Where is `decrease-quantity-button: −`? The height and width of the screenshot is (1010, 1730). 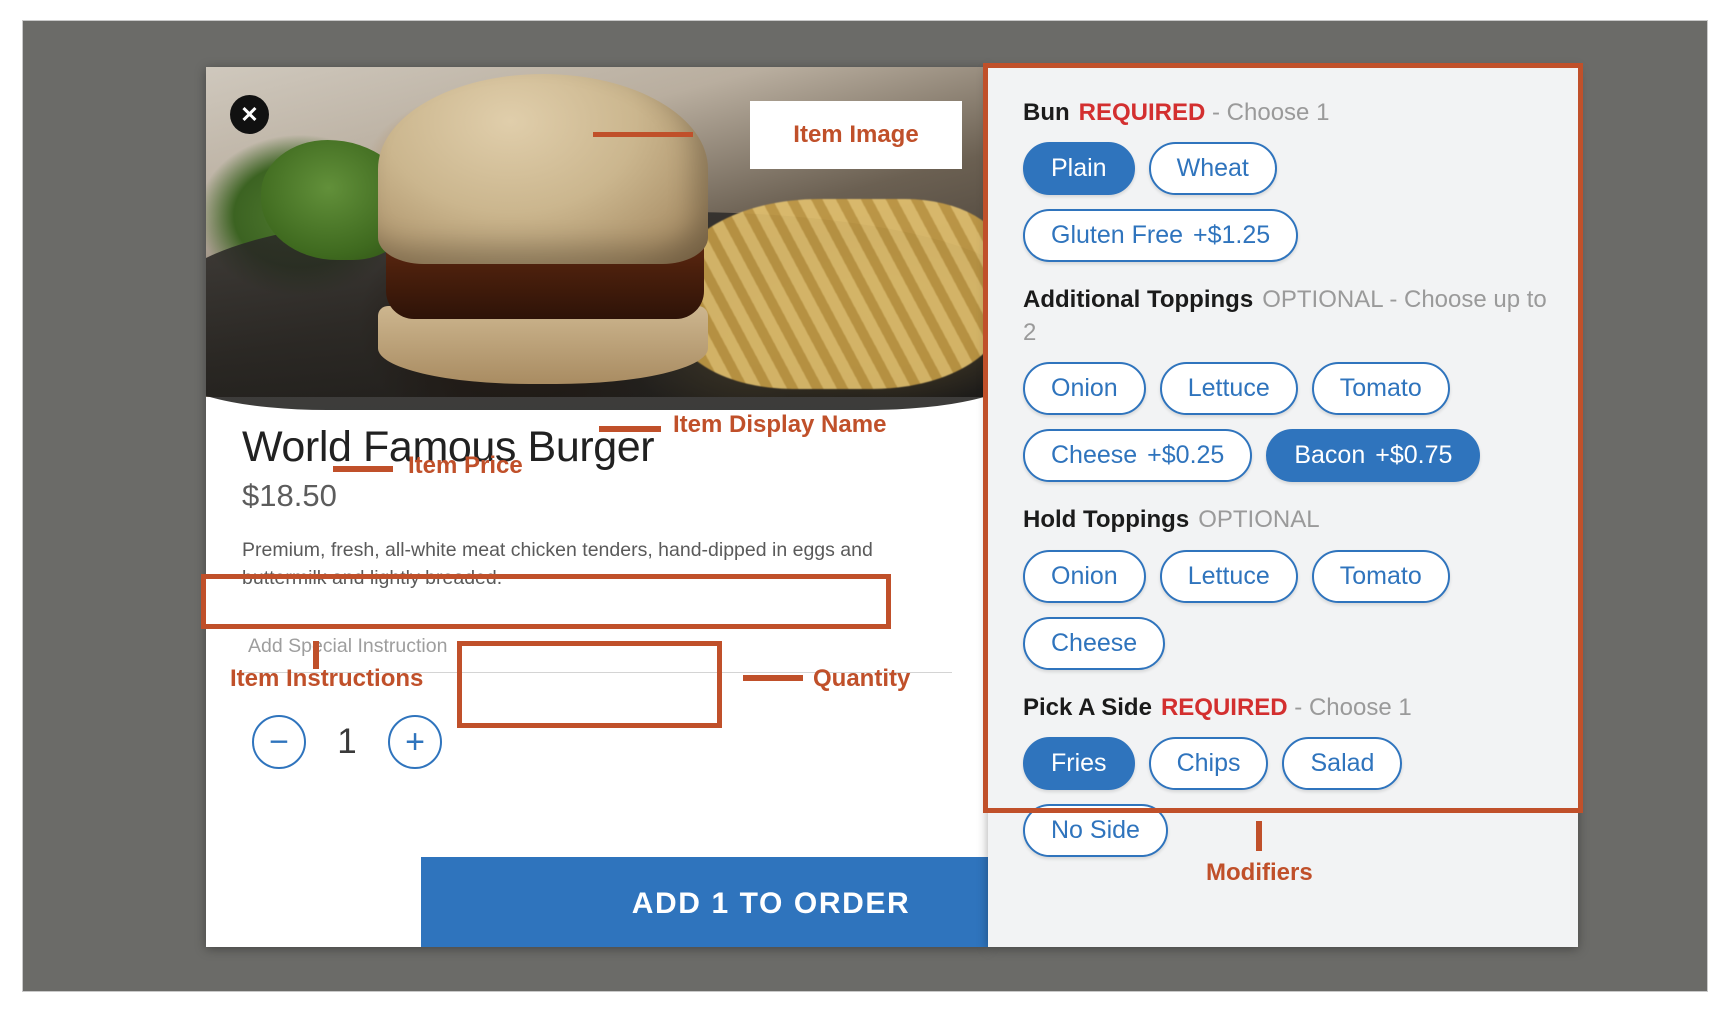 decrease-quantity-button: − is located at coordinates (279, 741).